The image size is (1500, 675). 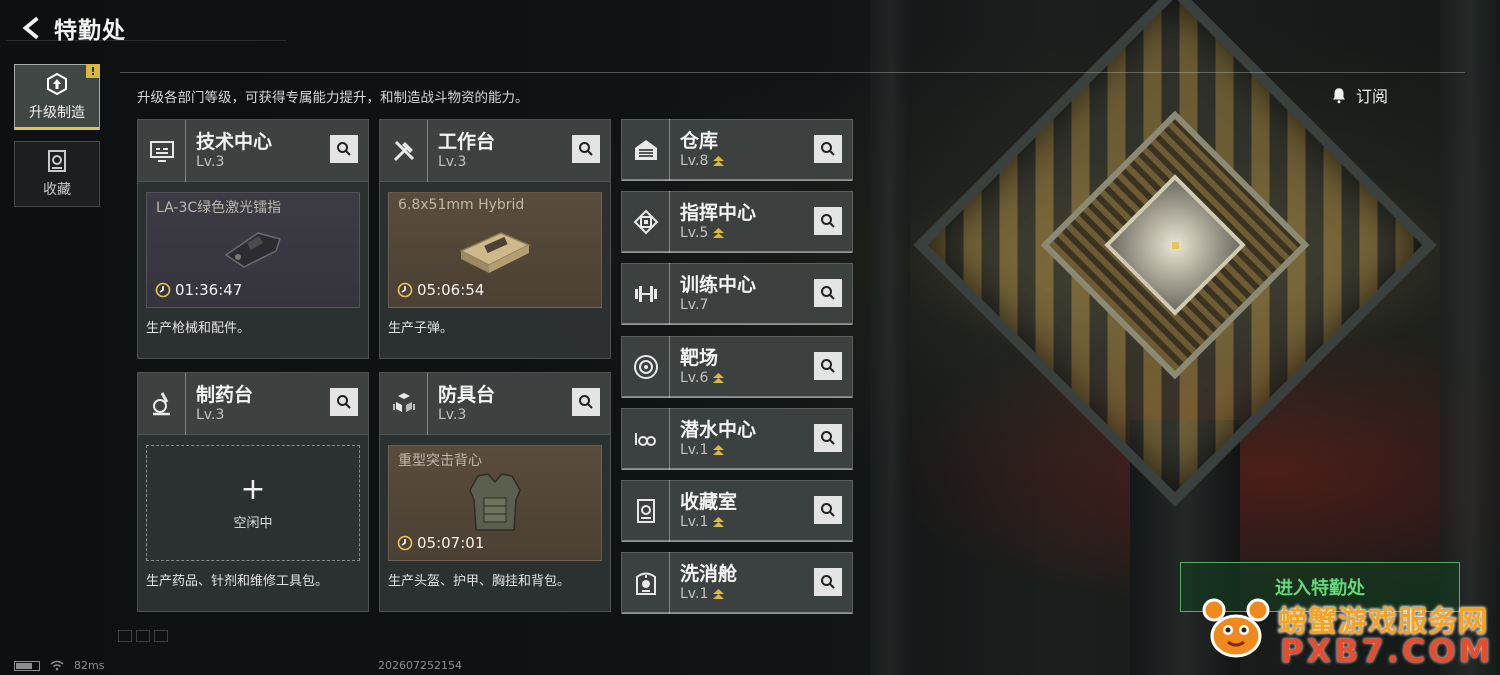 I want to click on page-description: 升级各部门等级，可获得专属能力提升，和制造战斗物资的能力。, so click(x=333, y=98).